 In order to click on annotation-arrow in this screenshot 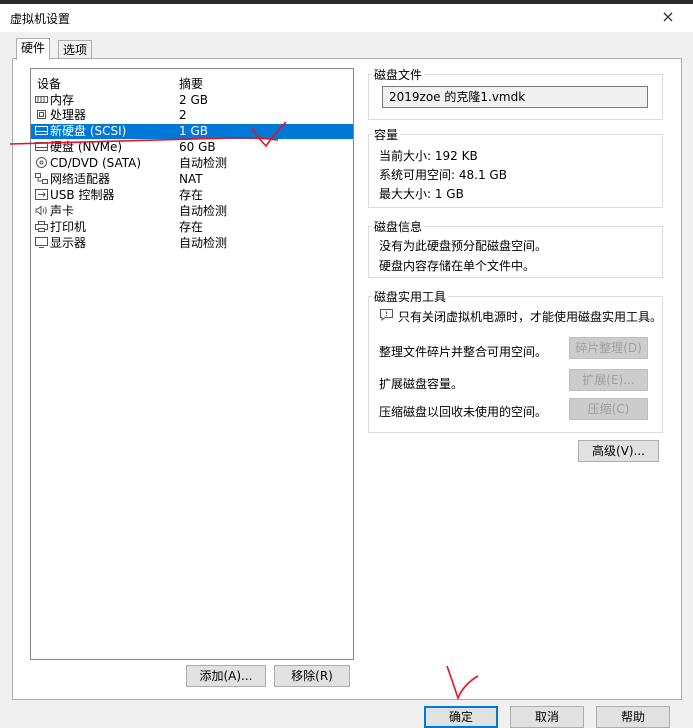, I will do `click(462, 683)`.